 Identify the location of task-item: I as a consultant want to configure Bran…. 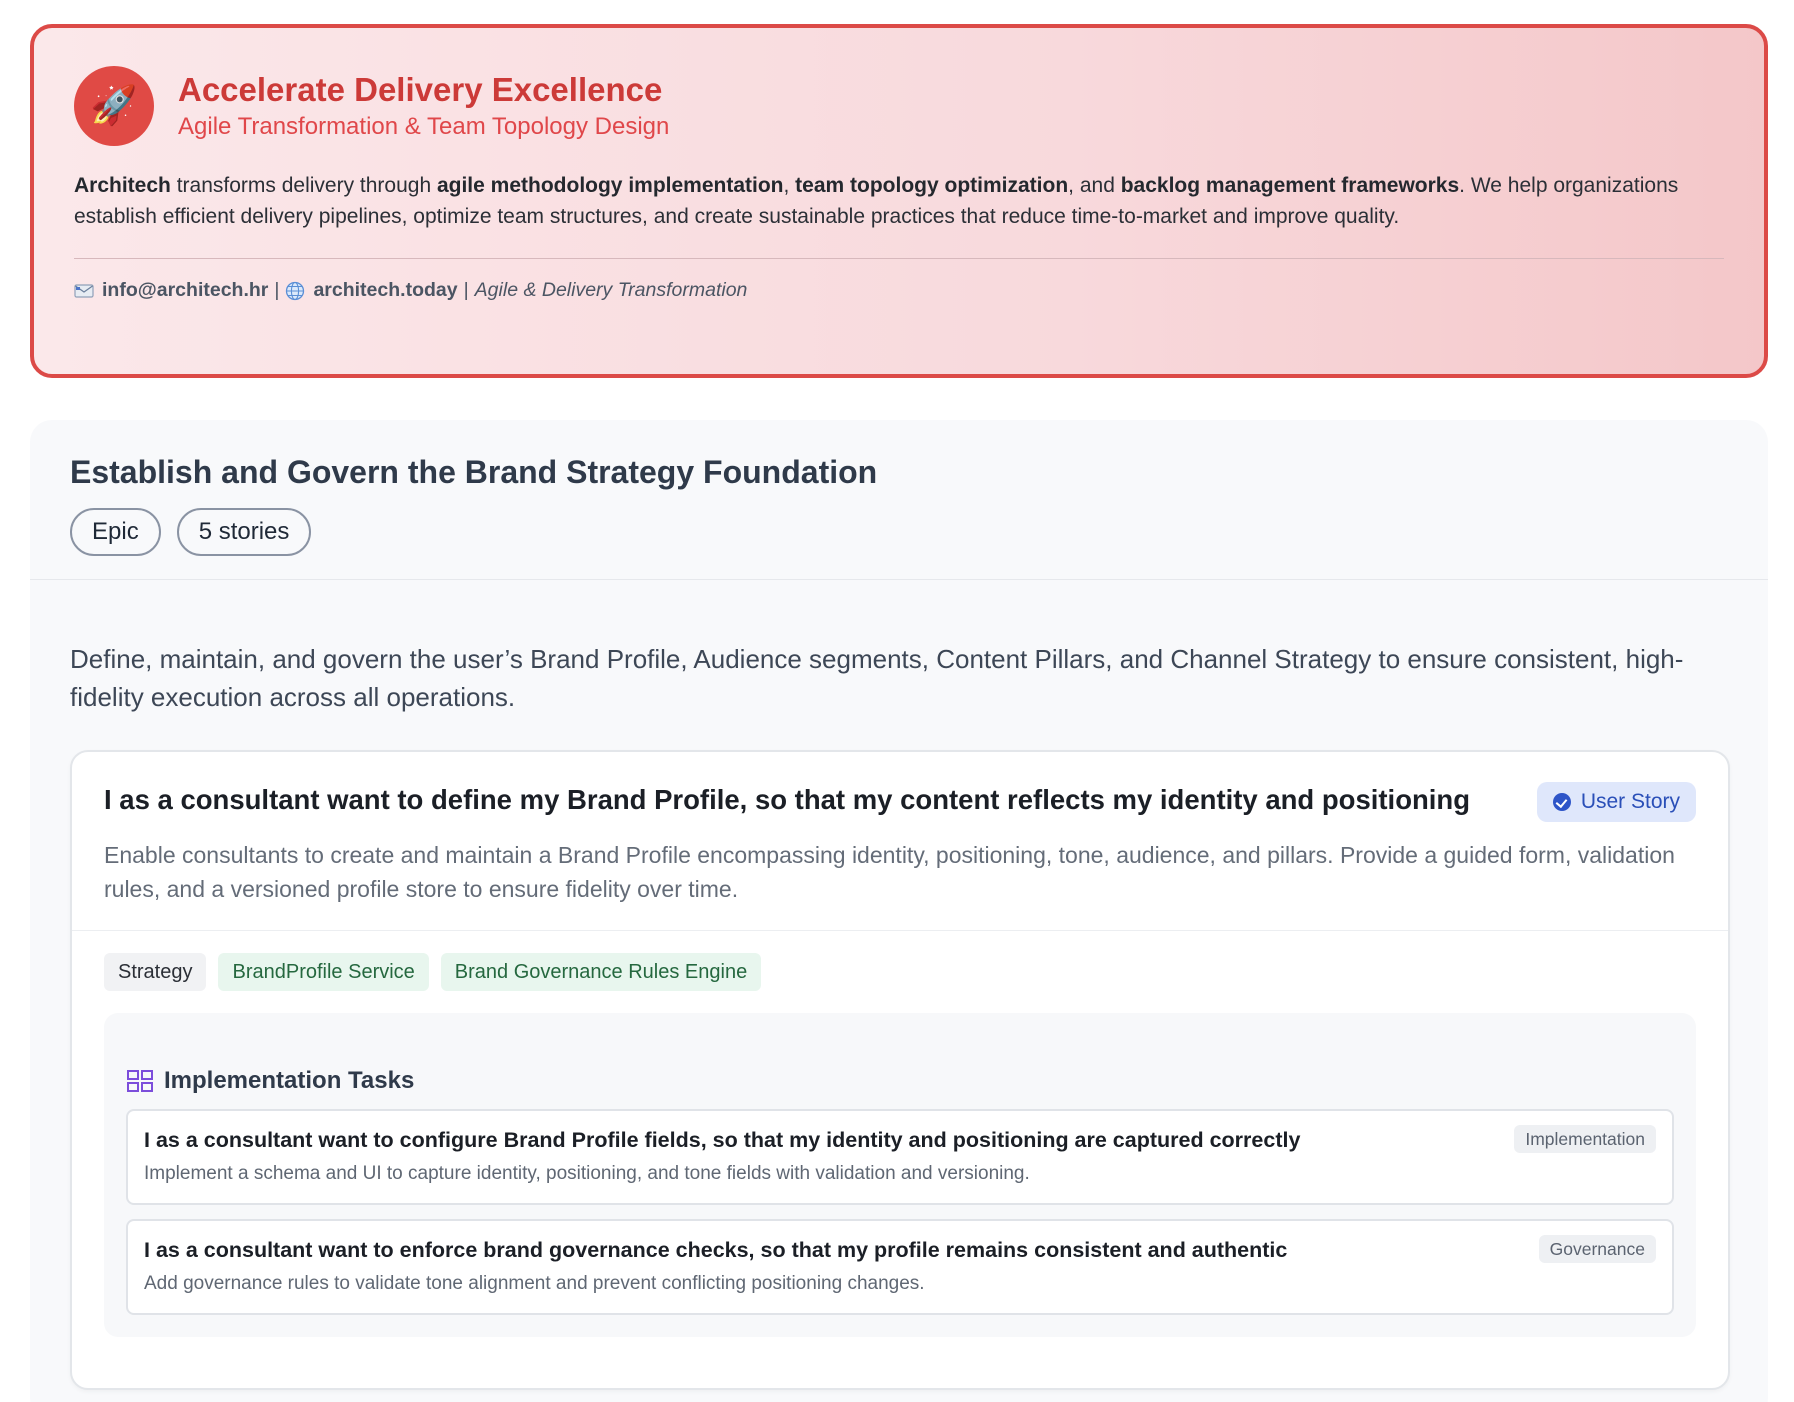
(900, 1157).